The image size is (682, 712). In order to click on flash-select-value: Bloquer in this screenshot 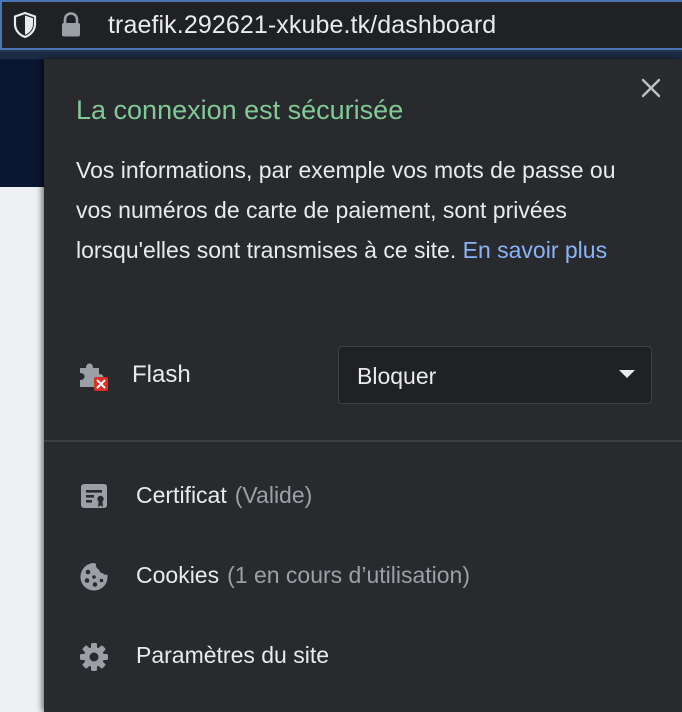, I will do `click(397, 376)`.